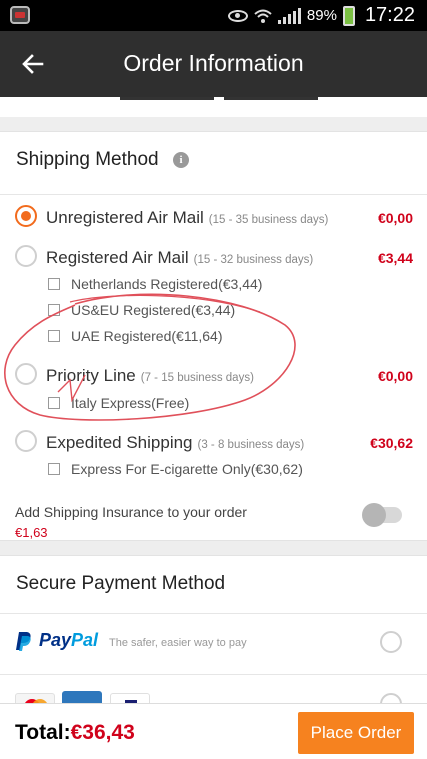  Describe the element at coordinates (213, 107) in the screenshot. I see `previous-section-edge` at that location.